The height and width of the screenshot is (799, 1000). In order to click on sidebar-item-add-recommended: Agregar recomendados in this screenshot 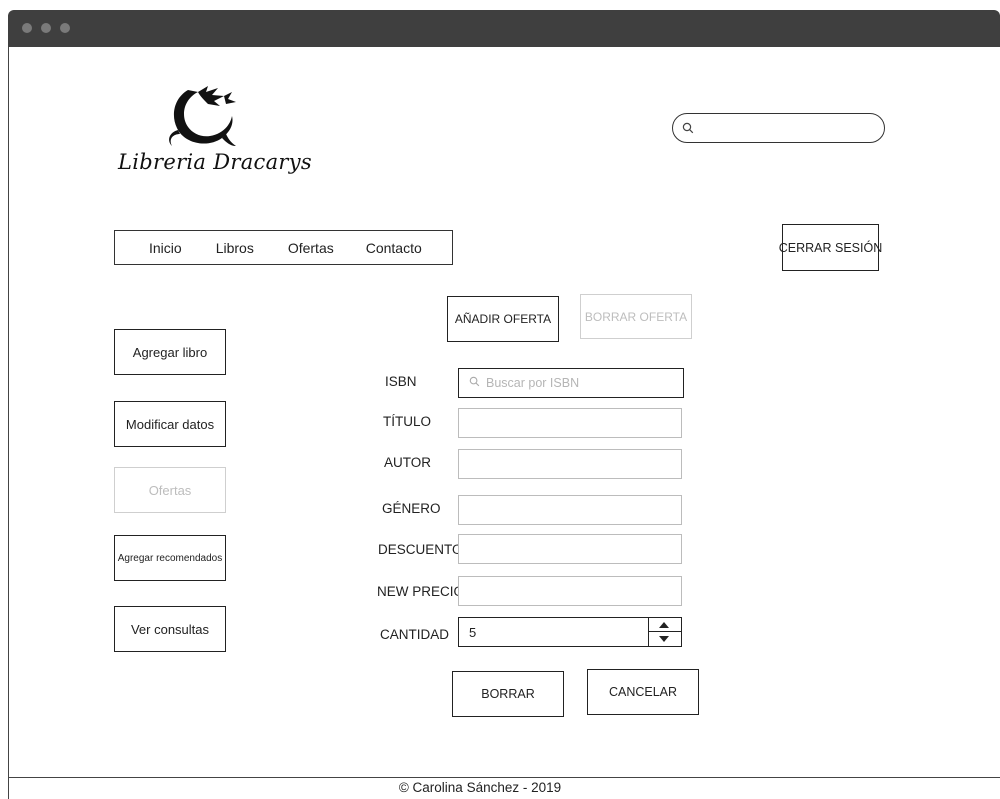, I will do `click(170, 558)`.